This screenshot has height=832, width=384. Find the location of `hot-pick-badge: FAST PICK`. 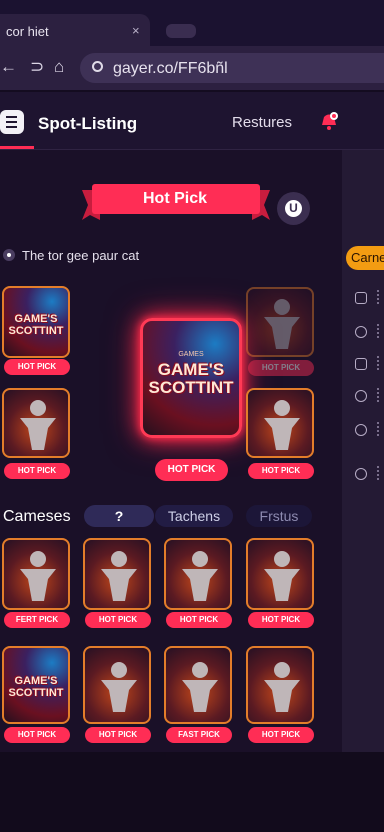

hot-pick-badge: FAST PICK is located at coordinates (199, 735).